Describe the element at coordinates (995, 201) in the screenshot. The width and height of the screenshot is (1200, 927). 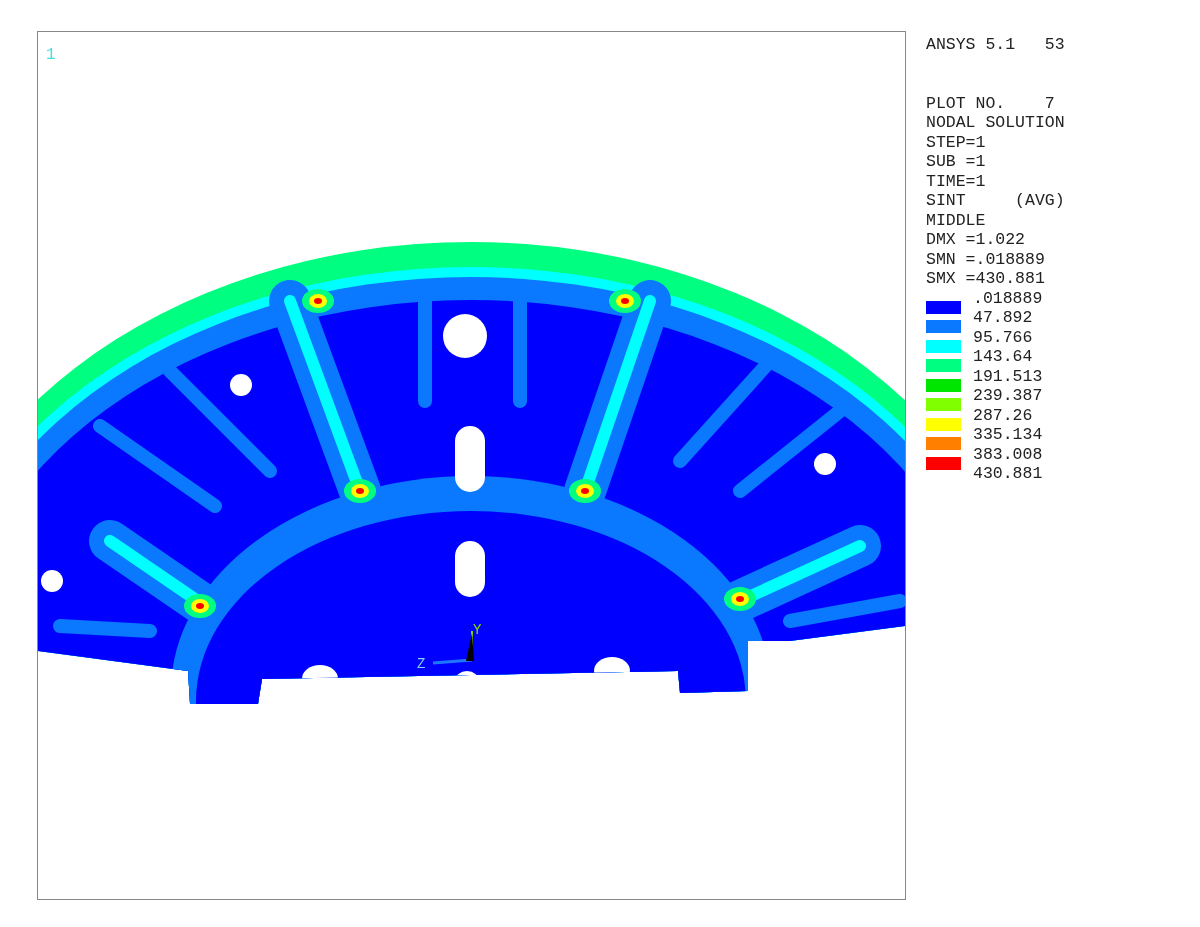
I see `plot-info-line: SINT (AVG)` at that location.